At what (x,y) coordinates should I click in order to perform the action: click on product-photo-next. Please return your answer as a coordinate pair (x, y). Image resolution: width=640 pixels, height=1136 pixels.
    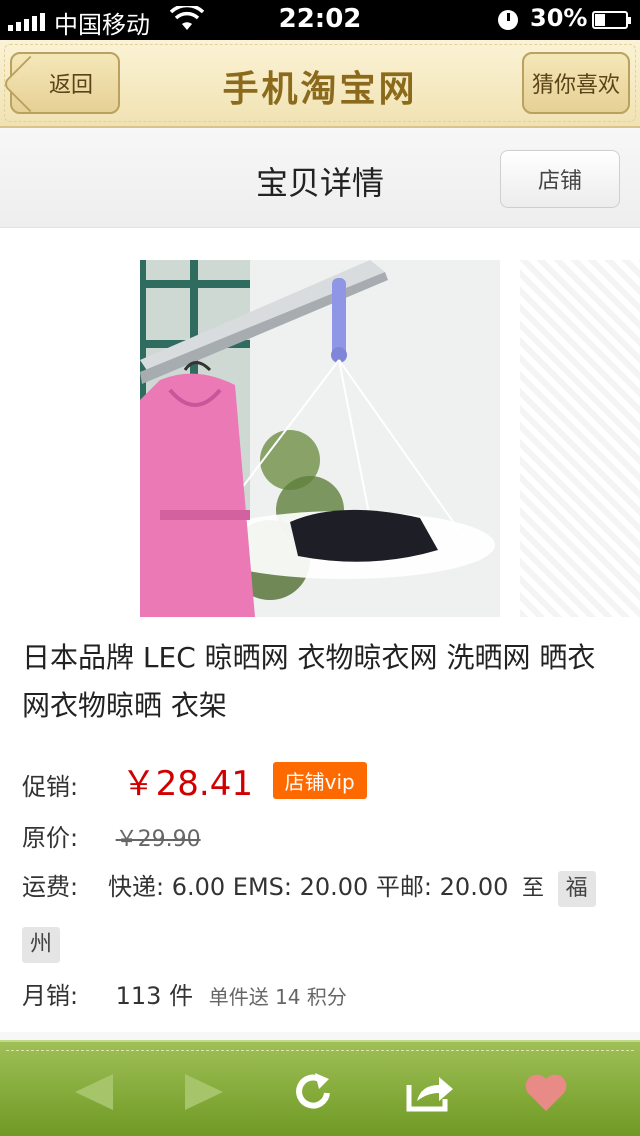
    Looking at the image, I should click on (580, 438).